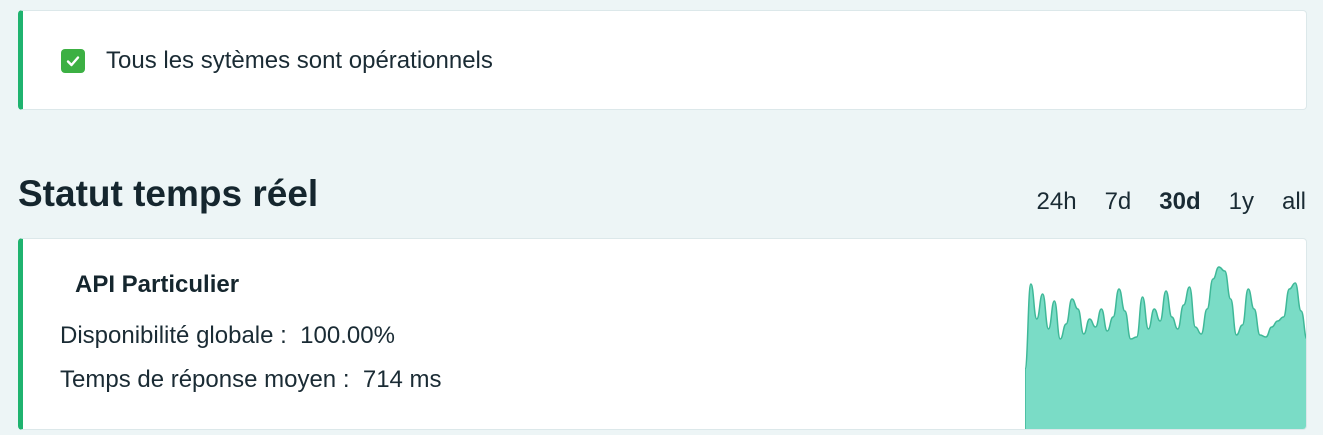 This screenshot has width=1323, height=435. I want to click on range-tab-30d: 30d, so click(1179, 202).